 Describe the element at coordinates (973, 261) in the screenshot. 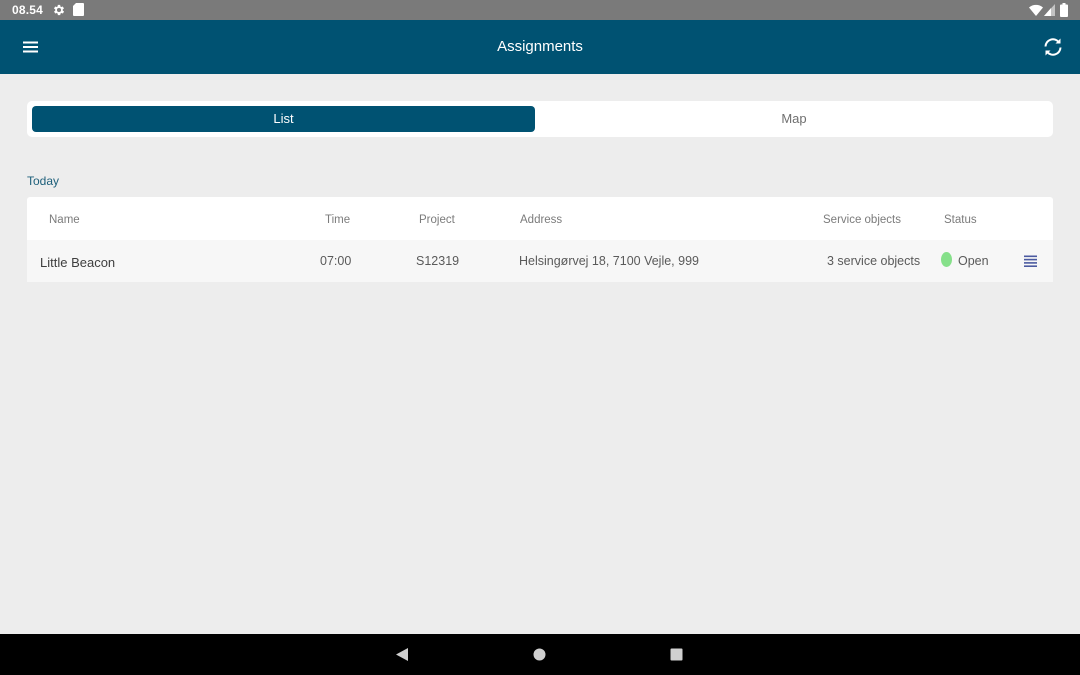

I see `status-badge: Open` at that location.